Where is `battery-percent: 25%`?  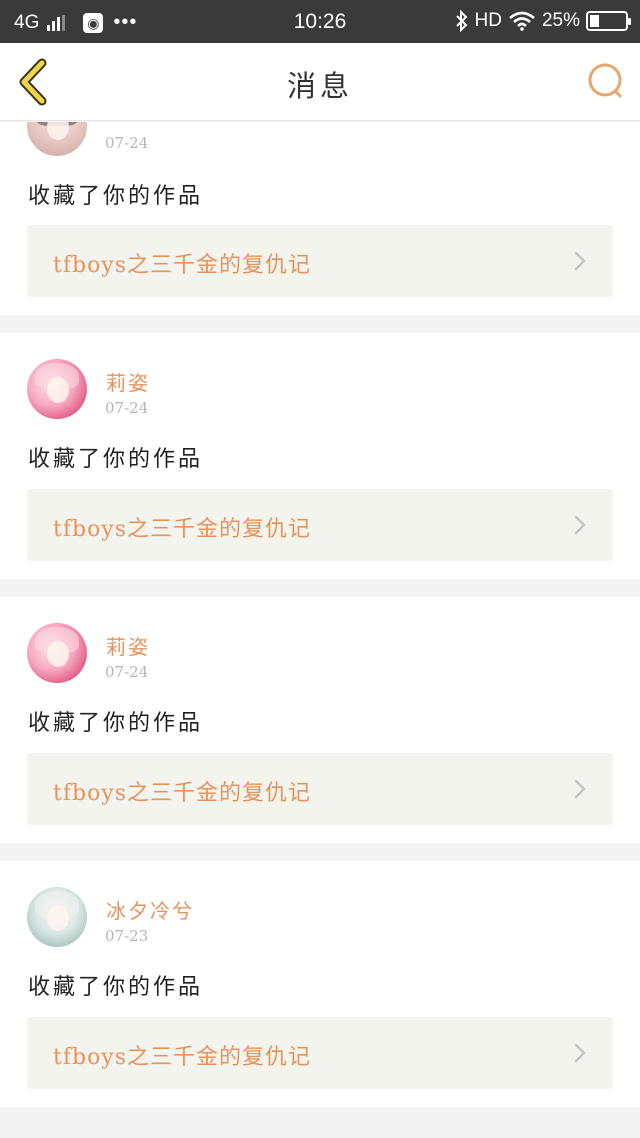
battery-percent: 25% is located at coordinates (560, 20).